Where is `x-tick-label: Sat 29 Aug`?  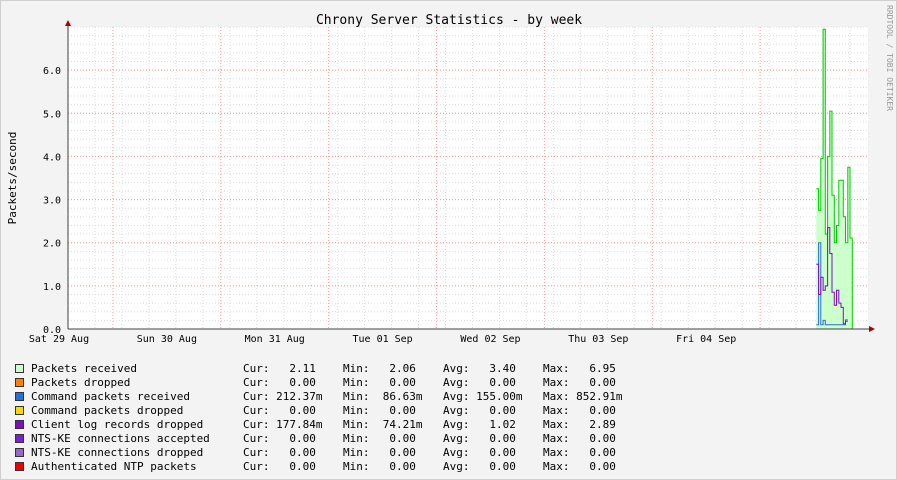 x-tick-label: Sat 29 Aug is located at coordinates (59, 339).